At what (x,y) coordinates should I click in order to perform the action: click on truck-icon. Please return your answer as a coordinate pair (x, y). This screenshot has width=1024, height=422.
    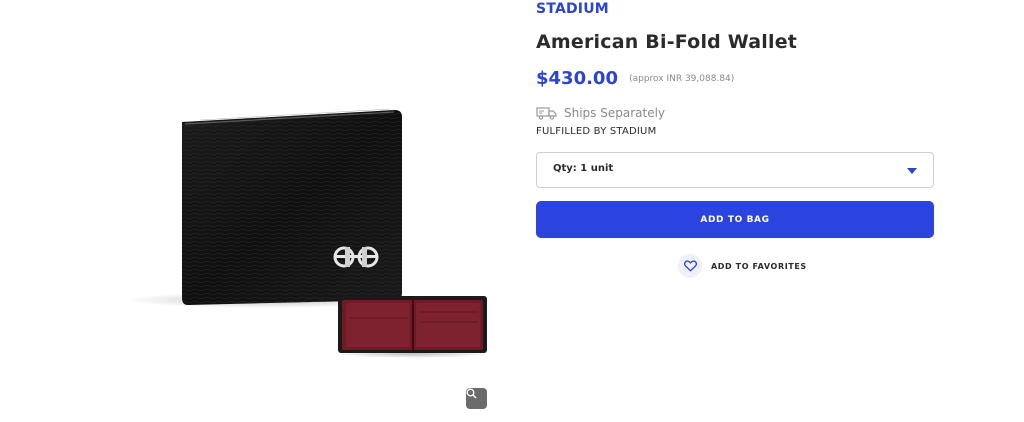
    Looking at the image, I should click on (546, 113).